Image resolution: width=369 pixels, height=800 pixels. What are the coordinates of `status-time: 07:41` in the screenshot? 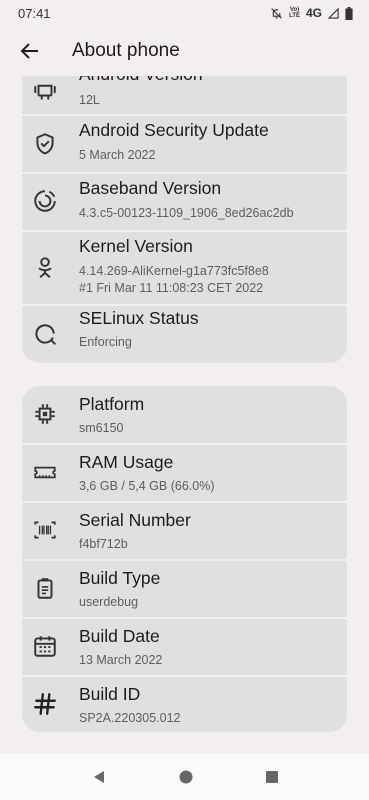 It's located at (34, 13).